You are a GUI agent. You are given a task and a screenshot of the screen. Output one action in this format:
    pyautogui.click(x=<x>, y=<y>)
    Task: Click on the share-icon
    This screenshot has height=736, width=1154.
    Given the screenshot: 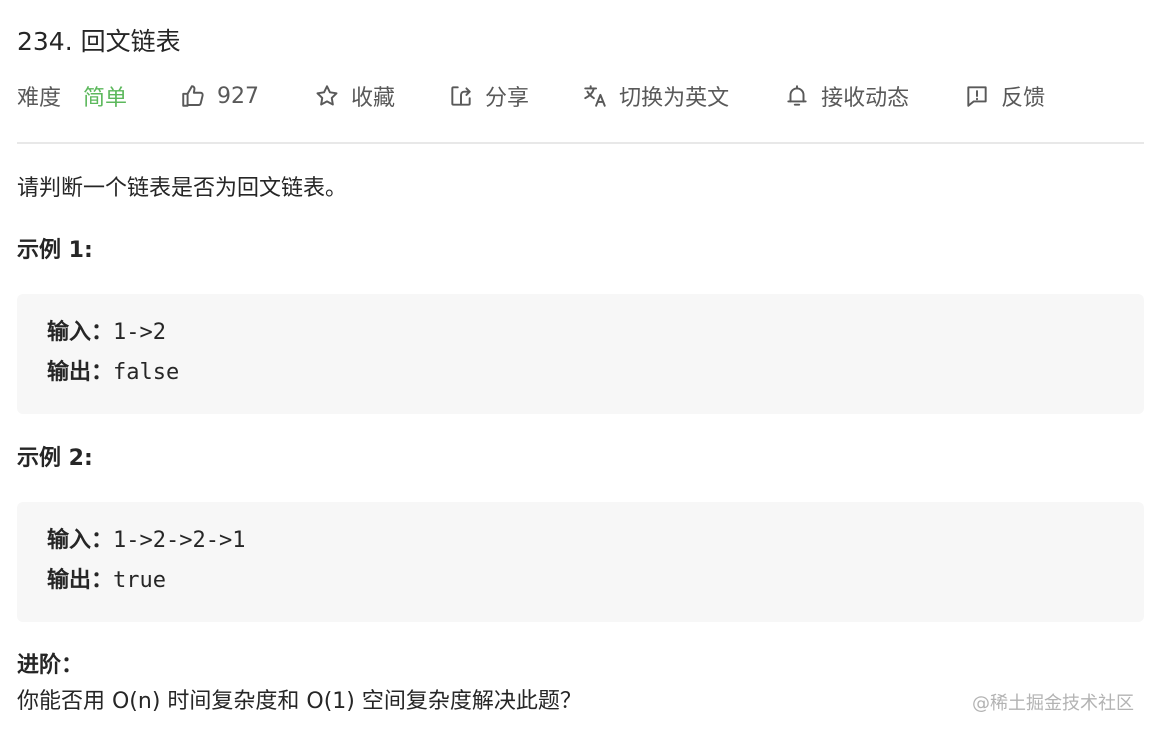 What is the action you would take?
    pyautogui.click(x=461, y=96)
    